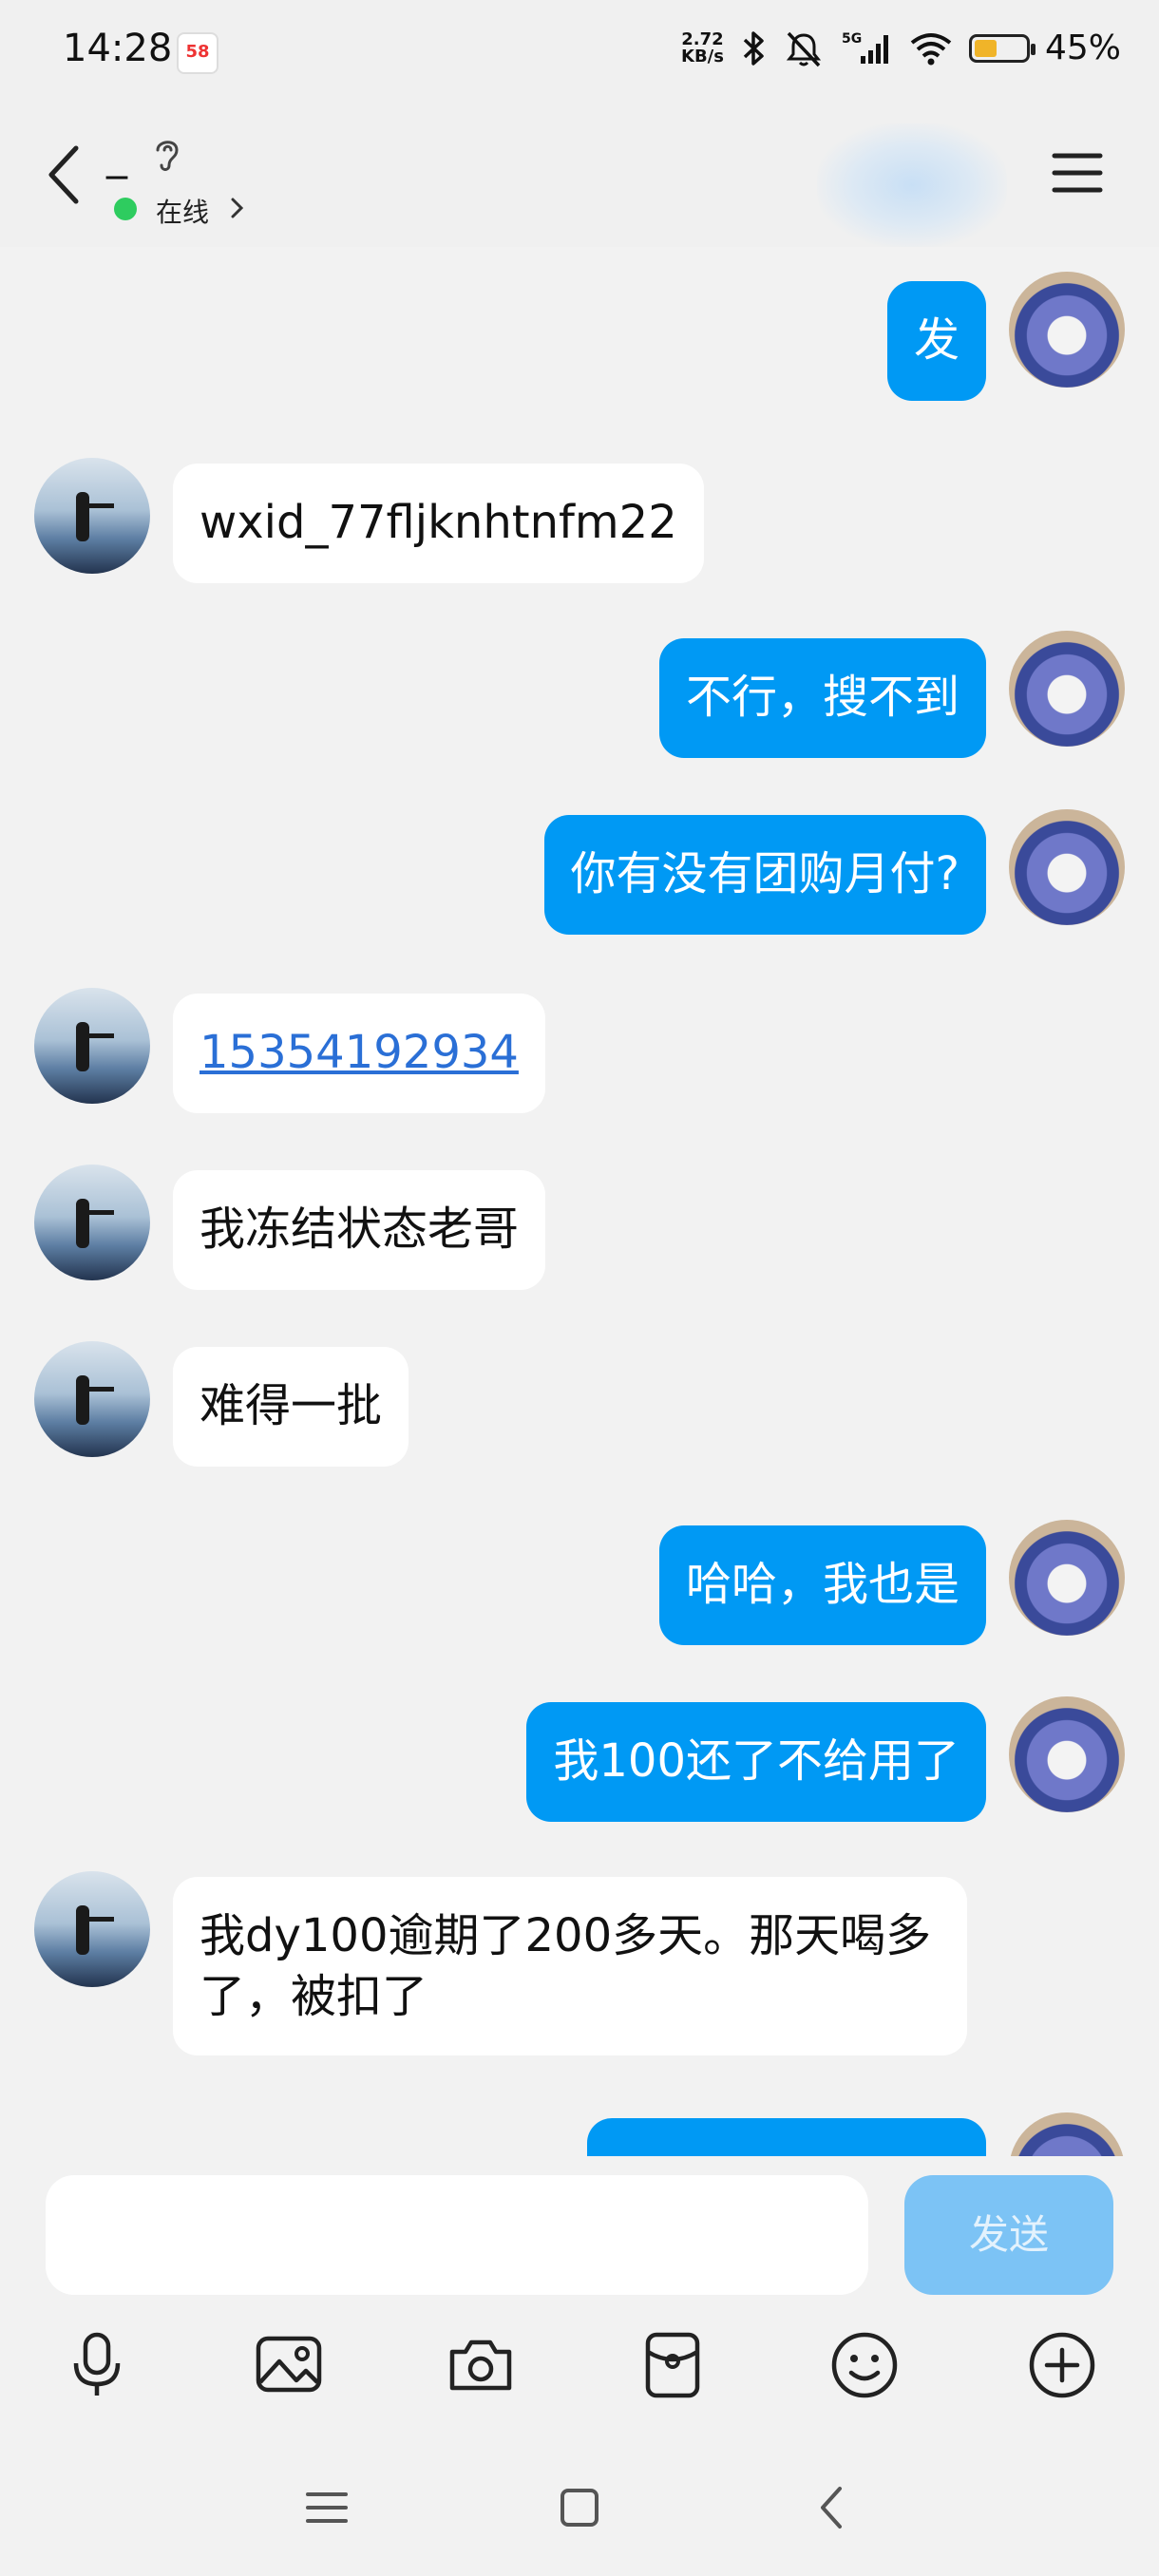 The width and height of the screenshot is (1159, 2576). Describe the element at coordinates (579, 2370) in the screenshot. I see `input-toolbar` at that location.